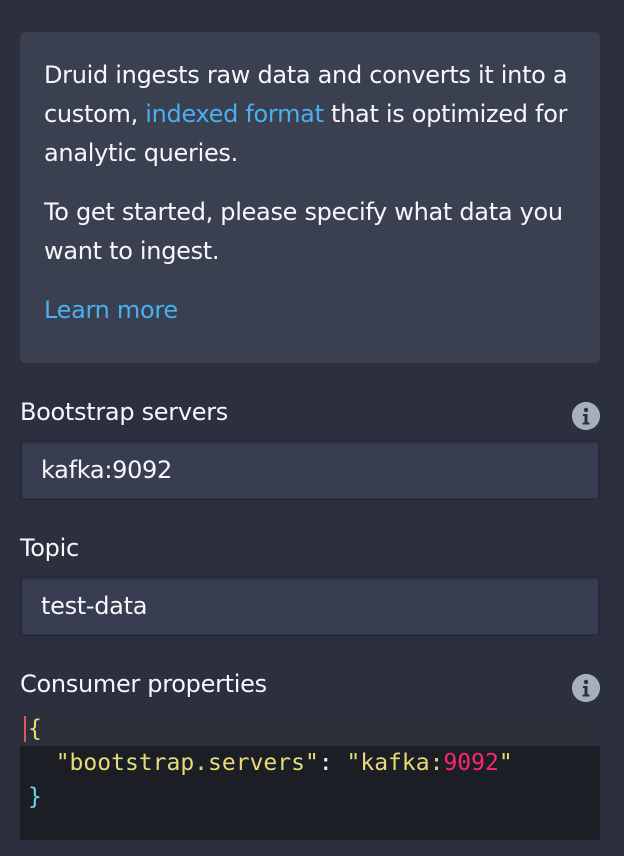  What do you see at coordinates (35, 797) in the screenshot?
I see `json-close-brace: }` at bounding box center [35, 797].